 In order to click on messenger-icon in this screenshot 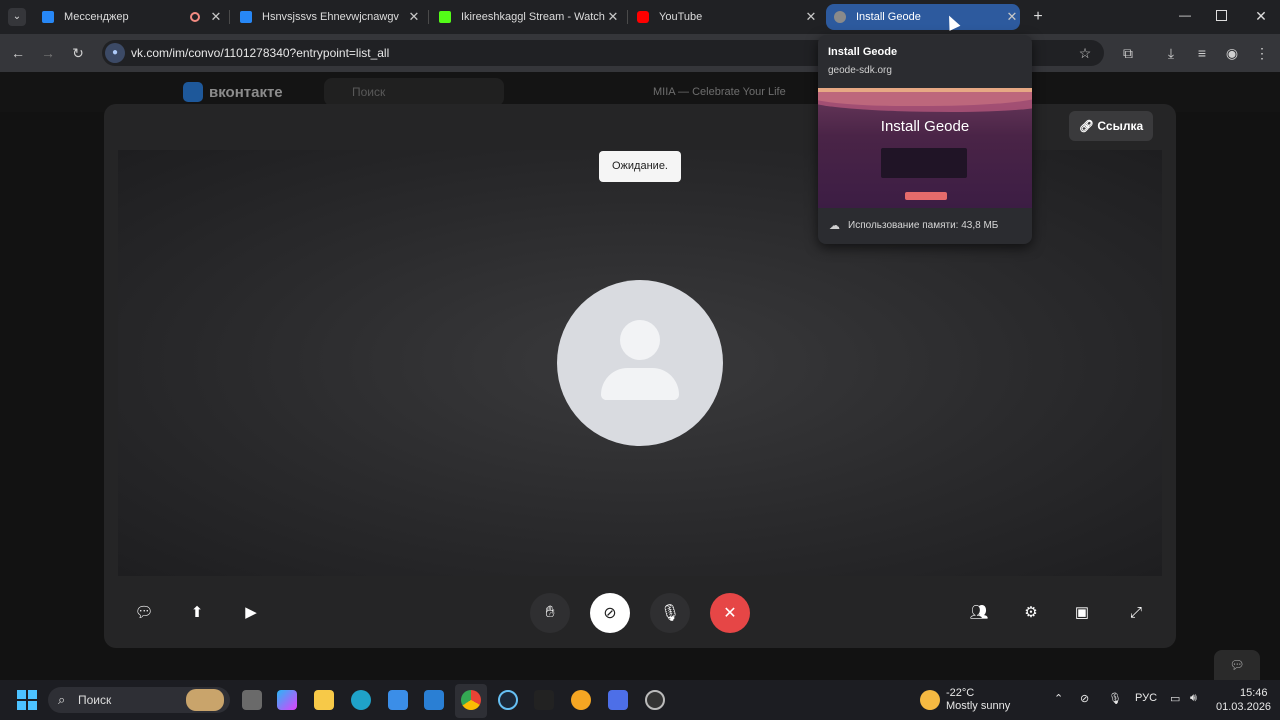, I will do `click(48, 17)`.